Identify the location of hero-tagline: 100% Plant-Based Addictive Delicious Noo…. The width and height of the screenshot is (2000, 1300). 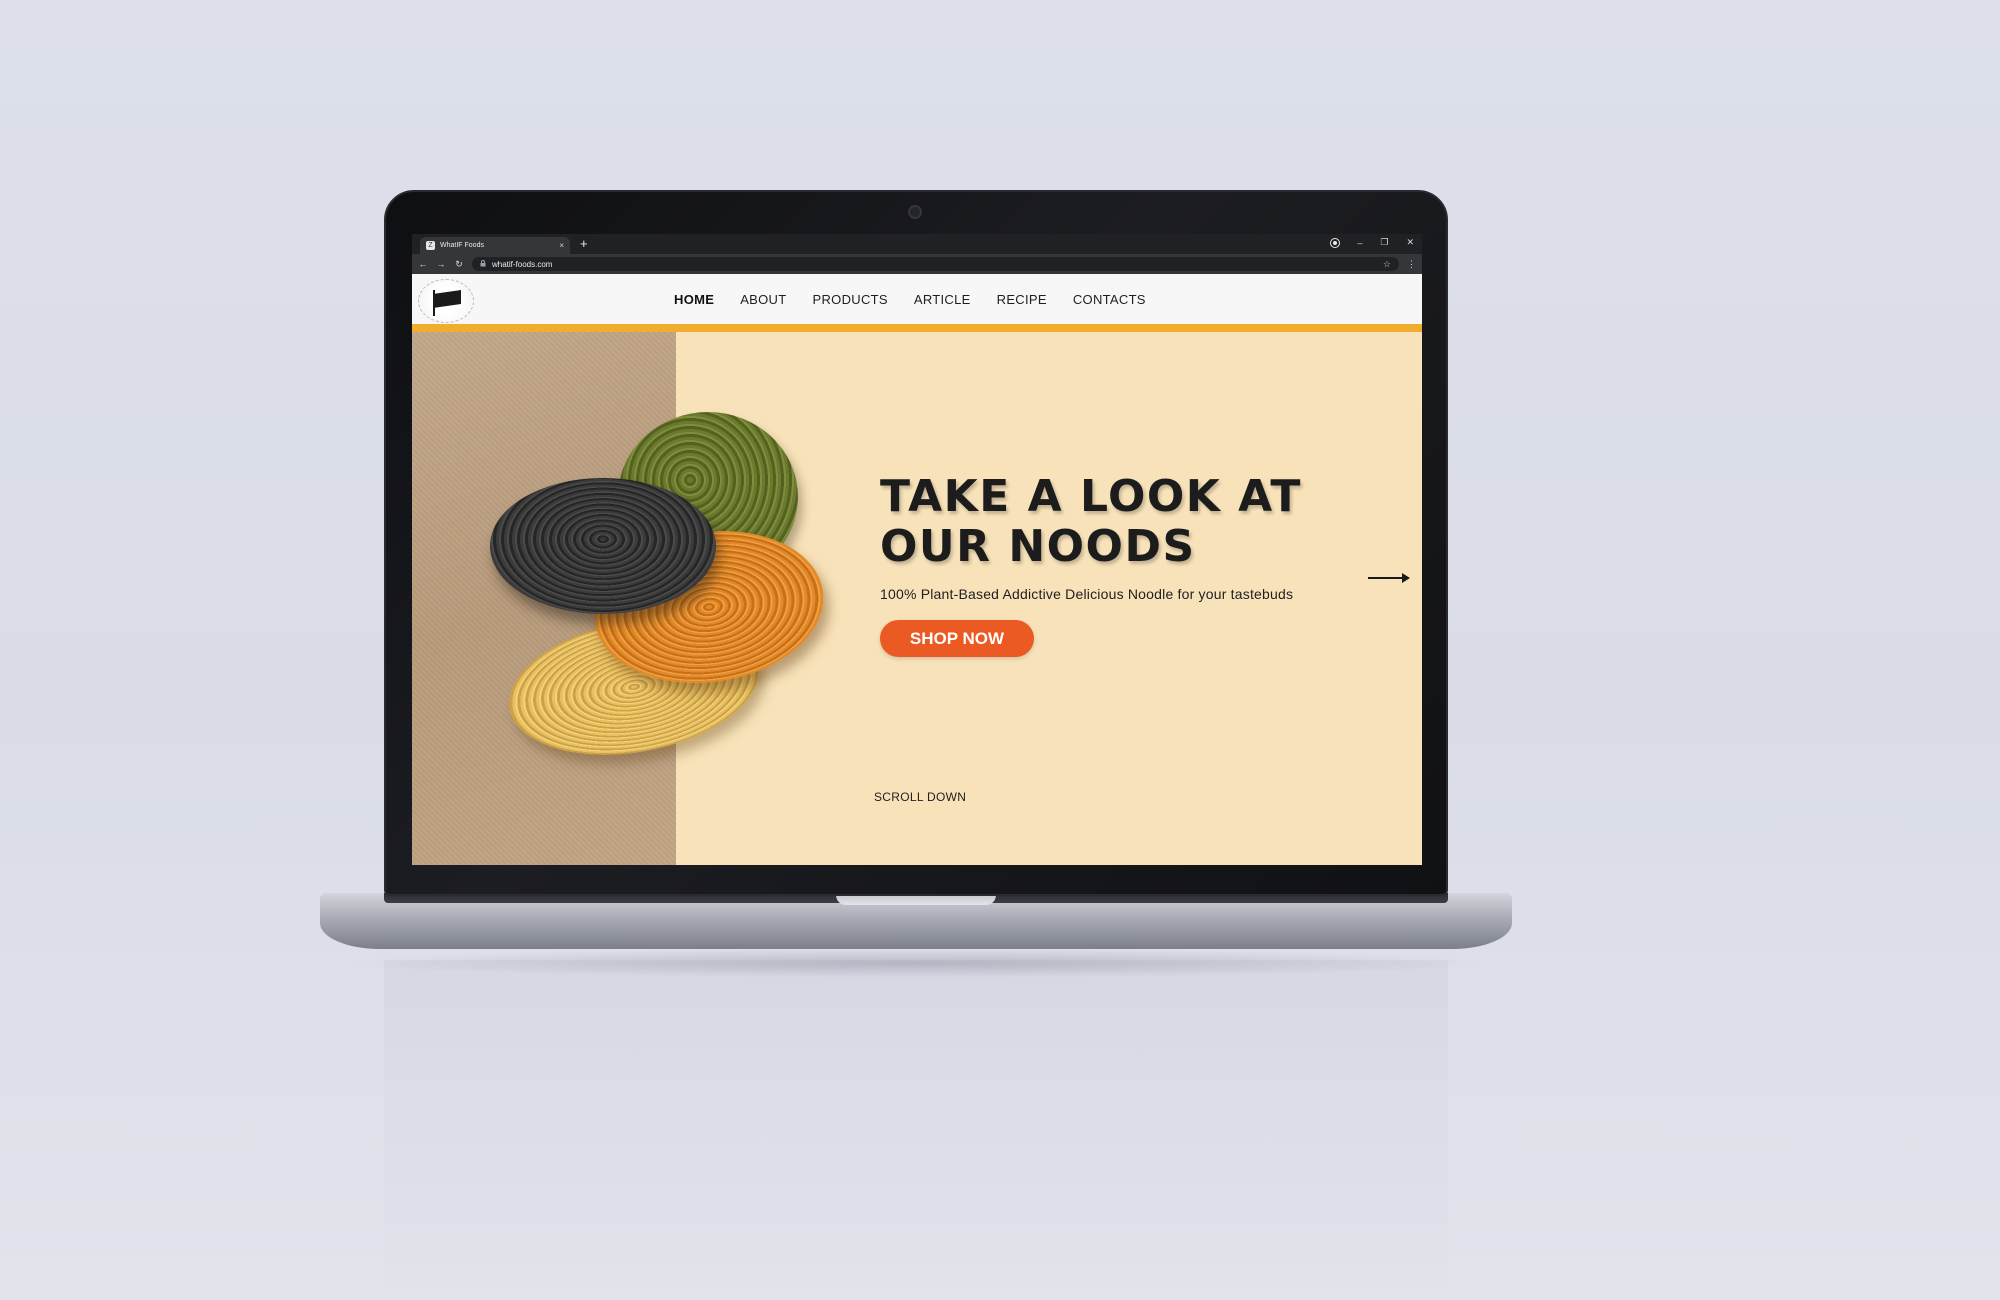
(1087, 594).